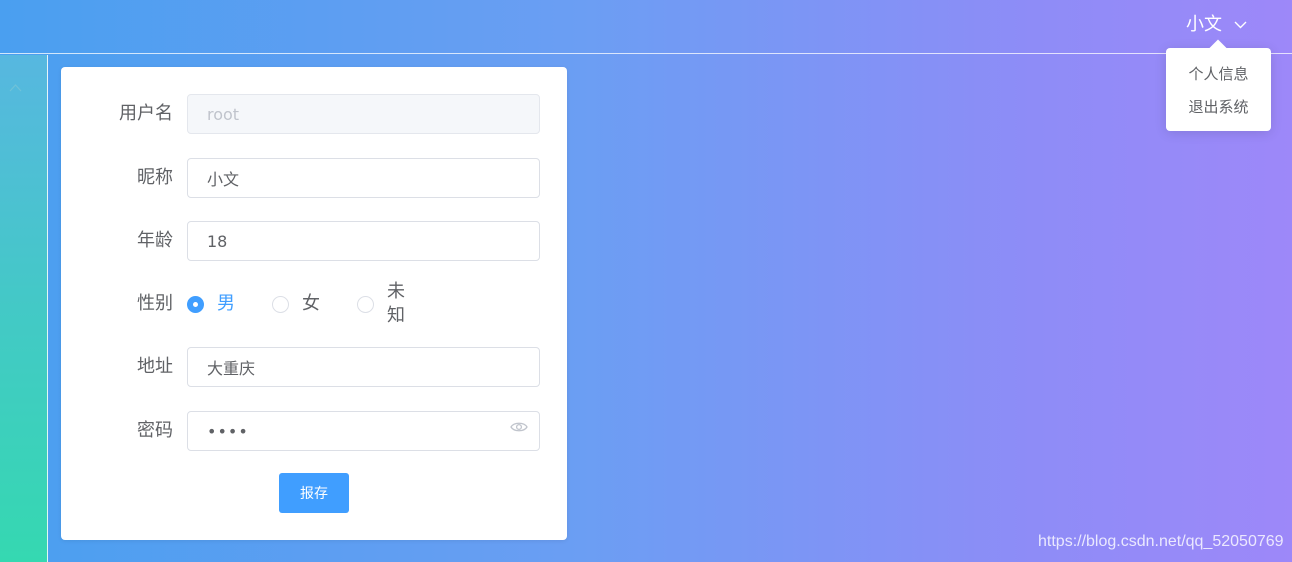 This screenshot has height=562, width=1292. Describe the element at coordinates (1204, 25) in the screenshot. I see `user-name: 小文` at that location.